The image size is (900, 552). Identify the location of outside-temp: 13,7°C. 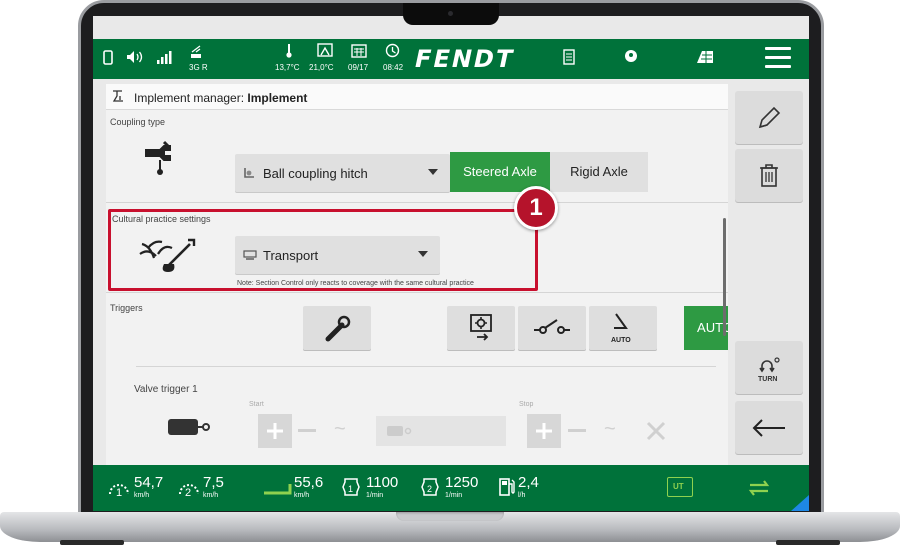
(287, 67).